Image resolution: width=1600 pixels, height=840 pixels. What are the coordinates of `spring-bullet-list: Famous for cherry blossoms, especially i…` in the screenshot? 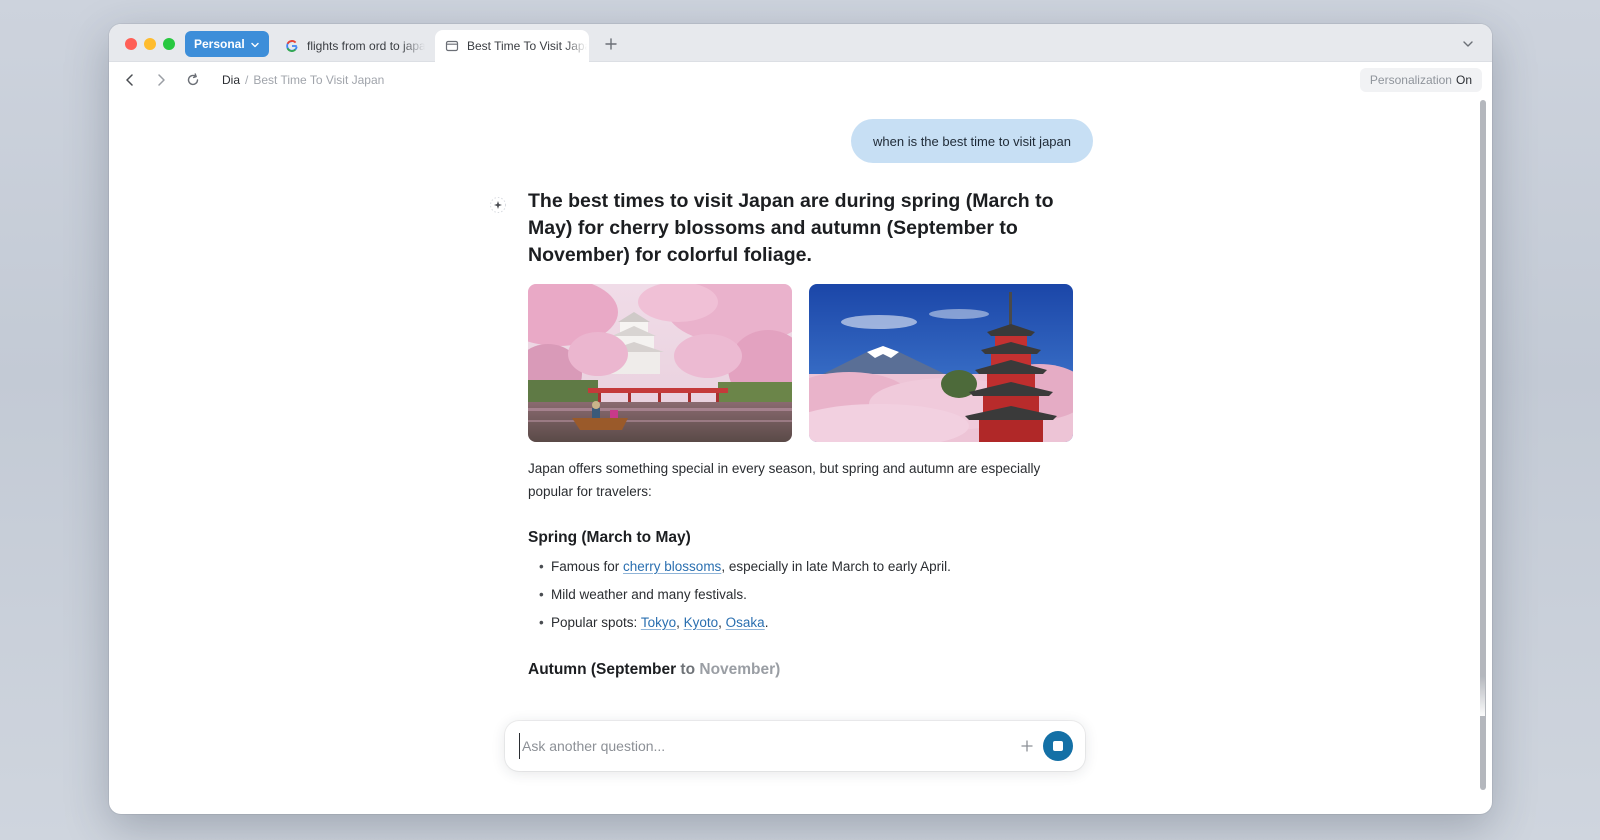 It's located at (745, 598).